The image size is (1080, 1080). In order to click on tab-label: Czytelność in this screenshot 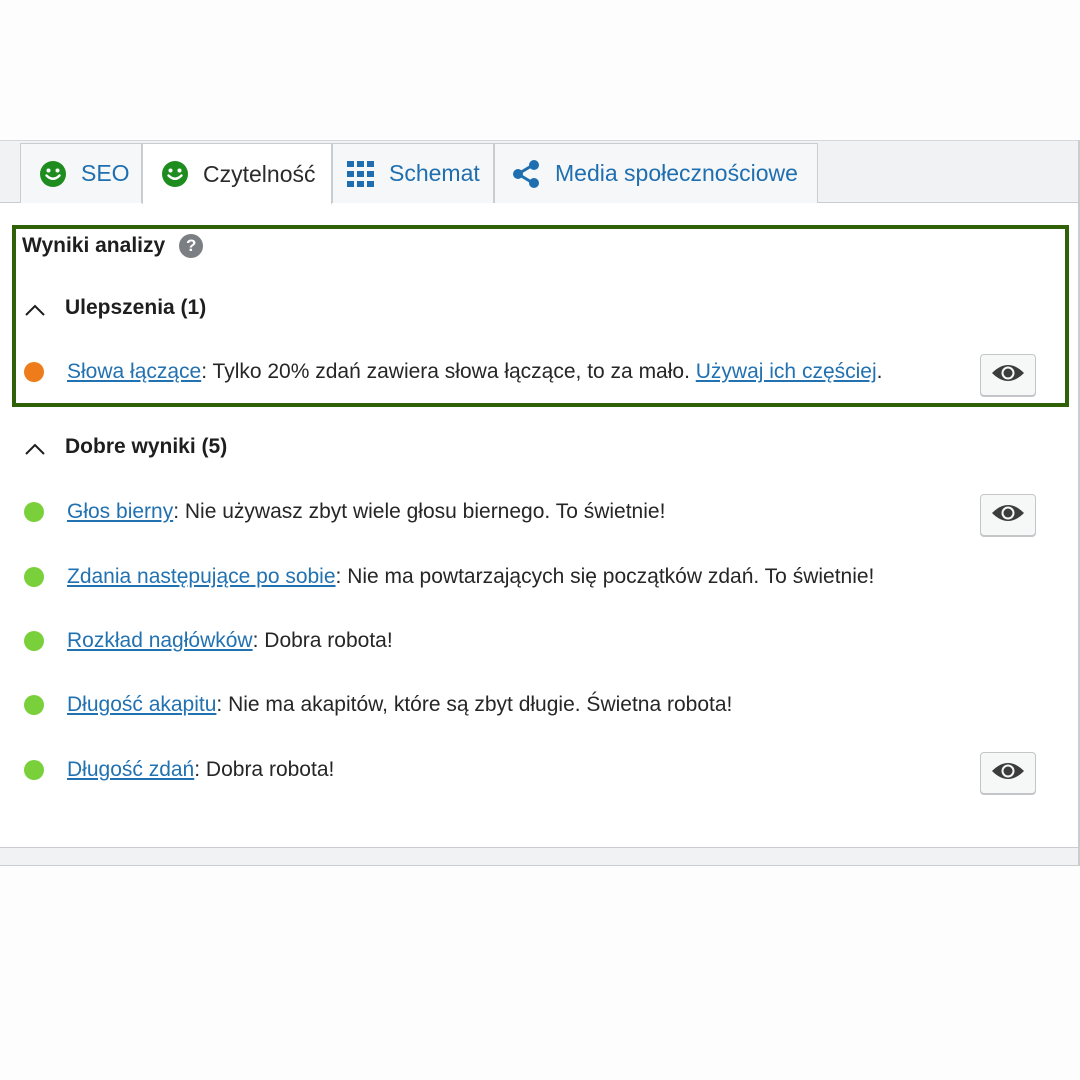, I will do `click(259, 173)`.